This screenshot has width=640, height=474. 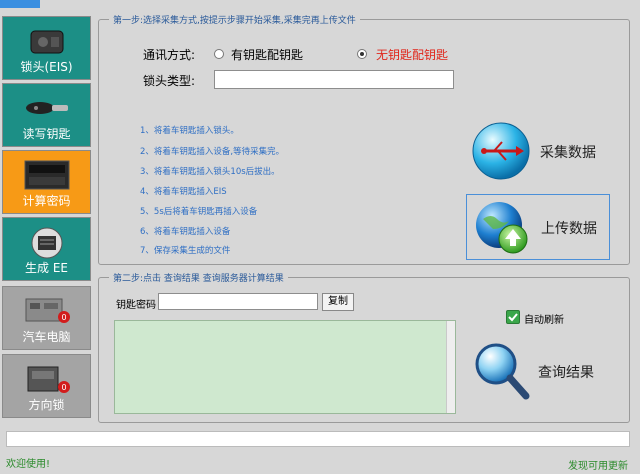 I want to click on auto-refresh-checkbox, so click(x=513, y=317).